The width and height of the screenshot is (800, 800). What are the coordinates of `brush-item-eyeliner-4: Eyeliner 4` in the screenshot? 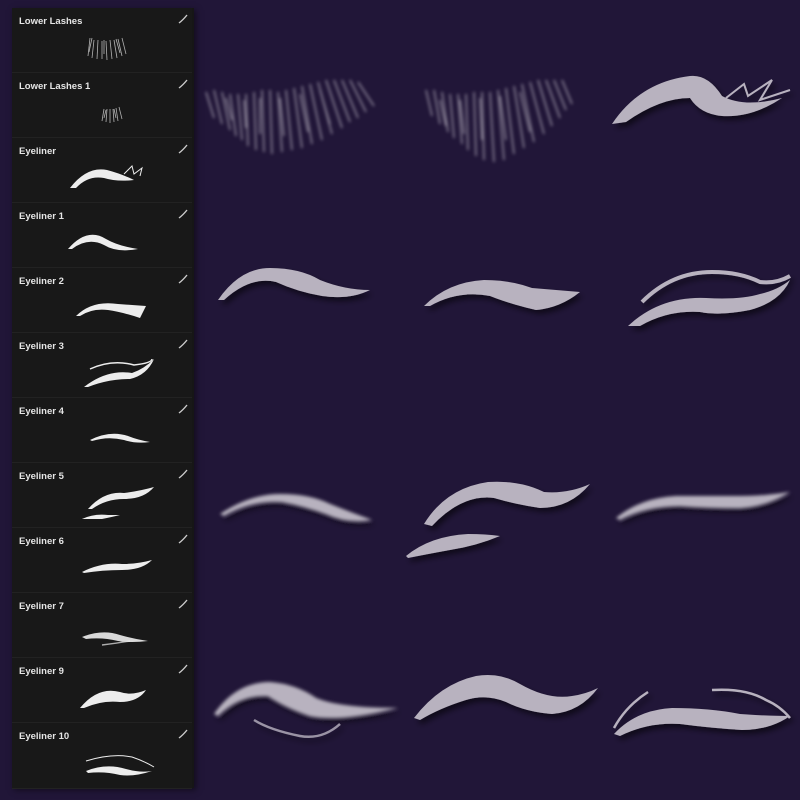 It's located at (102, 430).